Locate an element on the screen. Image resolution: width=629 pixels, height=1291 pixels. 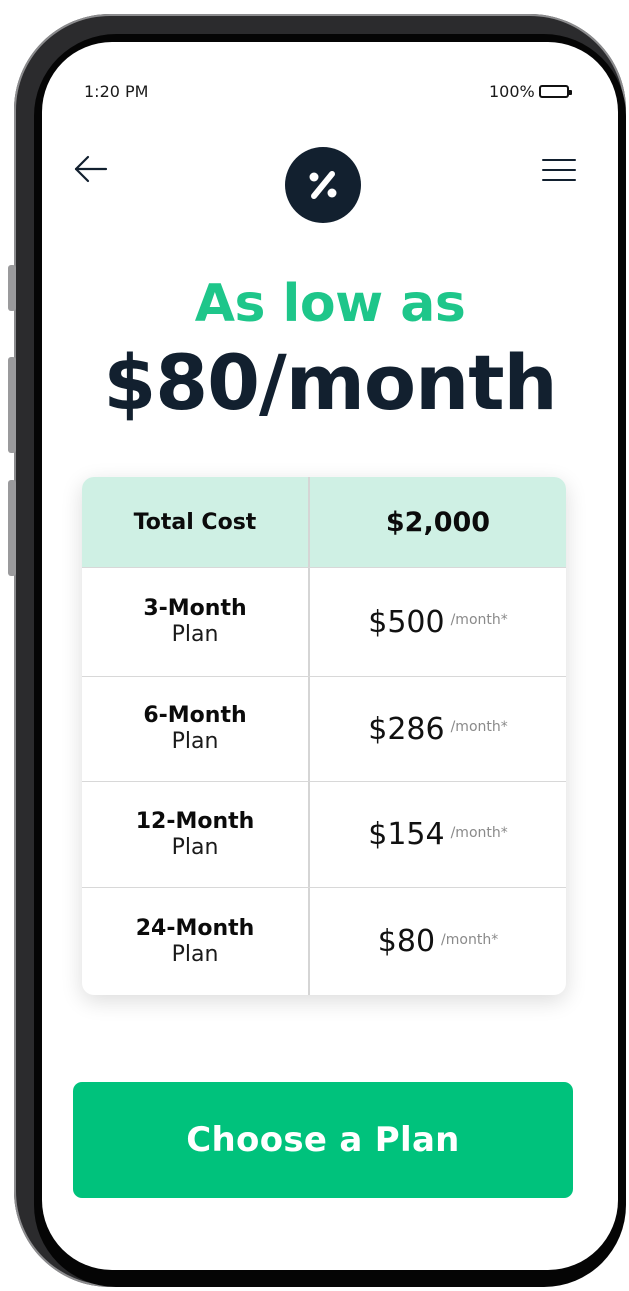
table-row: 12-Month Plan $154 /month* is located at coordinates (324, 834).